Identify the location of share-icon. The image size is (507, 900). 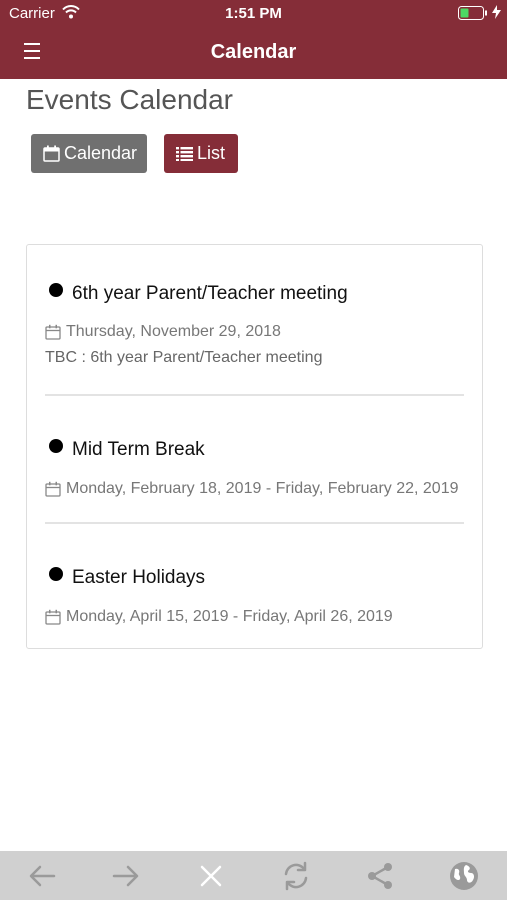
(380, 876).